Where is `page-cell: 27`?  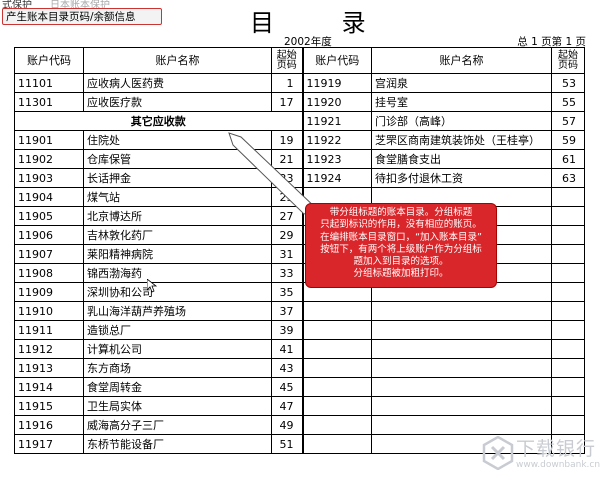
page-cell: 27 is located at coordinates (287, 216).